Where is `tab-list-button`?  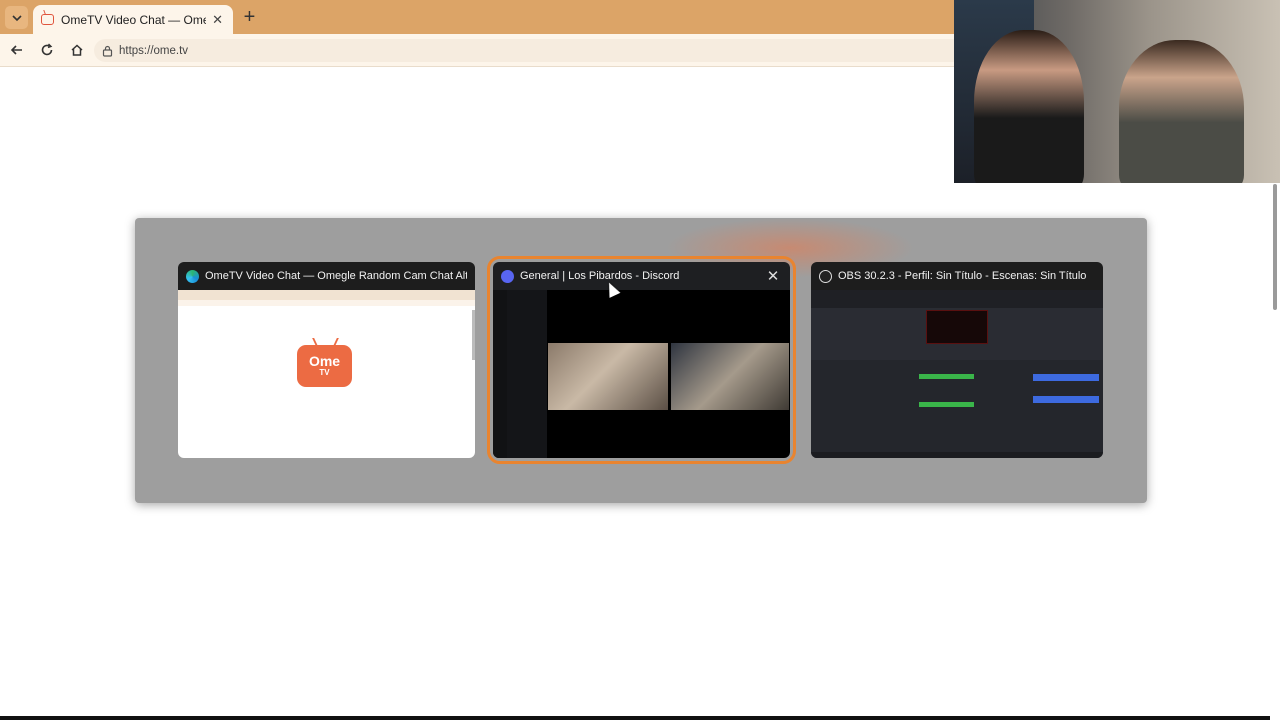 tab-list-button is located at coordinates (16, 17).